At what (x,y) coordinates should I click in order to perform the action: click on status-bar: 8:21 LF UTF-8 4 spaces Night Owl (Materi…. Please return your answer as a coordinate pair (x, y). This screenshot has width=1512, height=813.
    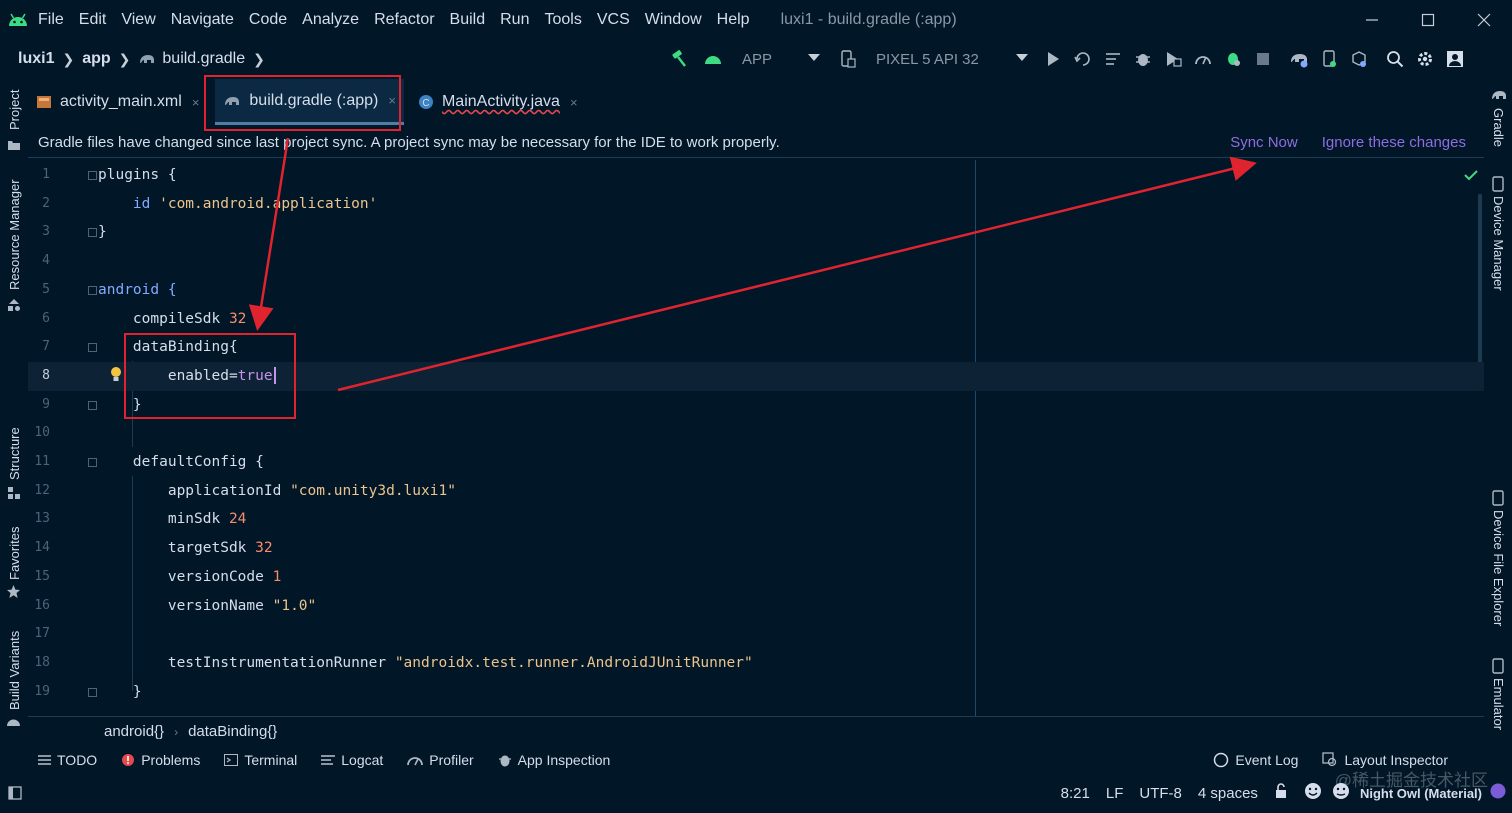
    Looking at the image, I should click on (756, 793).